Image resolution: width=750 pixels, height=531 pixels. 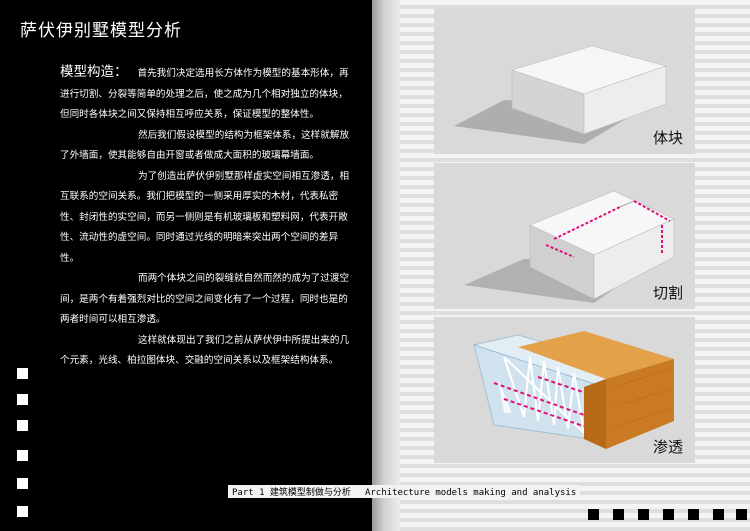 What do you see at coordinates (291, 493) in the screenshot?
I see `footer-part: Part 1 建筑模型制做与分析` at bounding box center [291, 493].